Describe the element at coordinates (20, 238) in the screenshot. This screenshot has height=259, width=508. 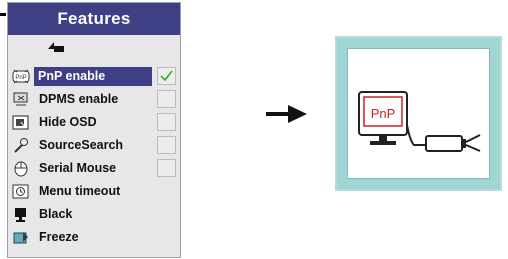
I see `freeze-icon` at that location.